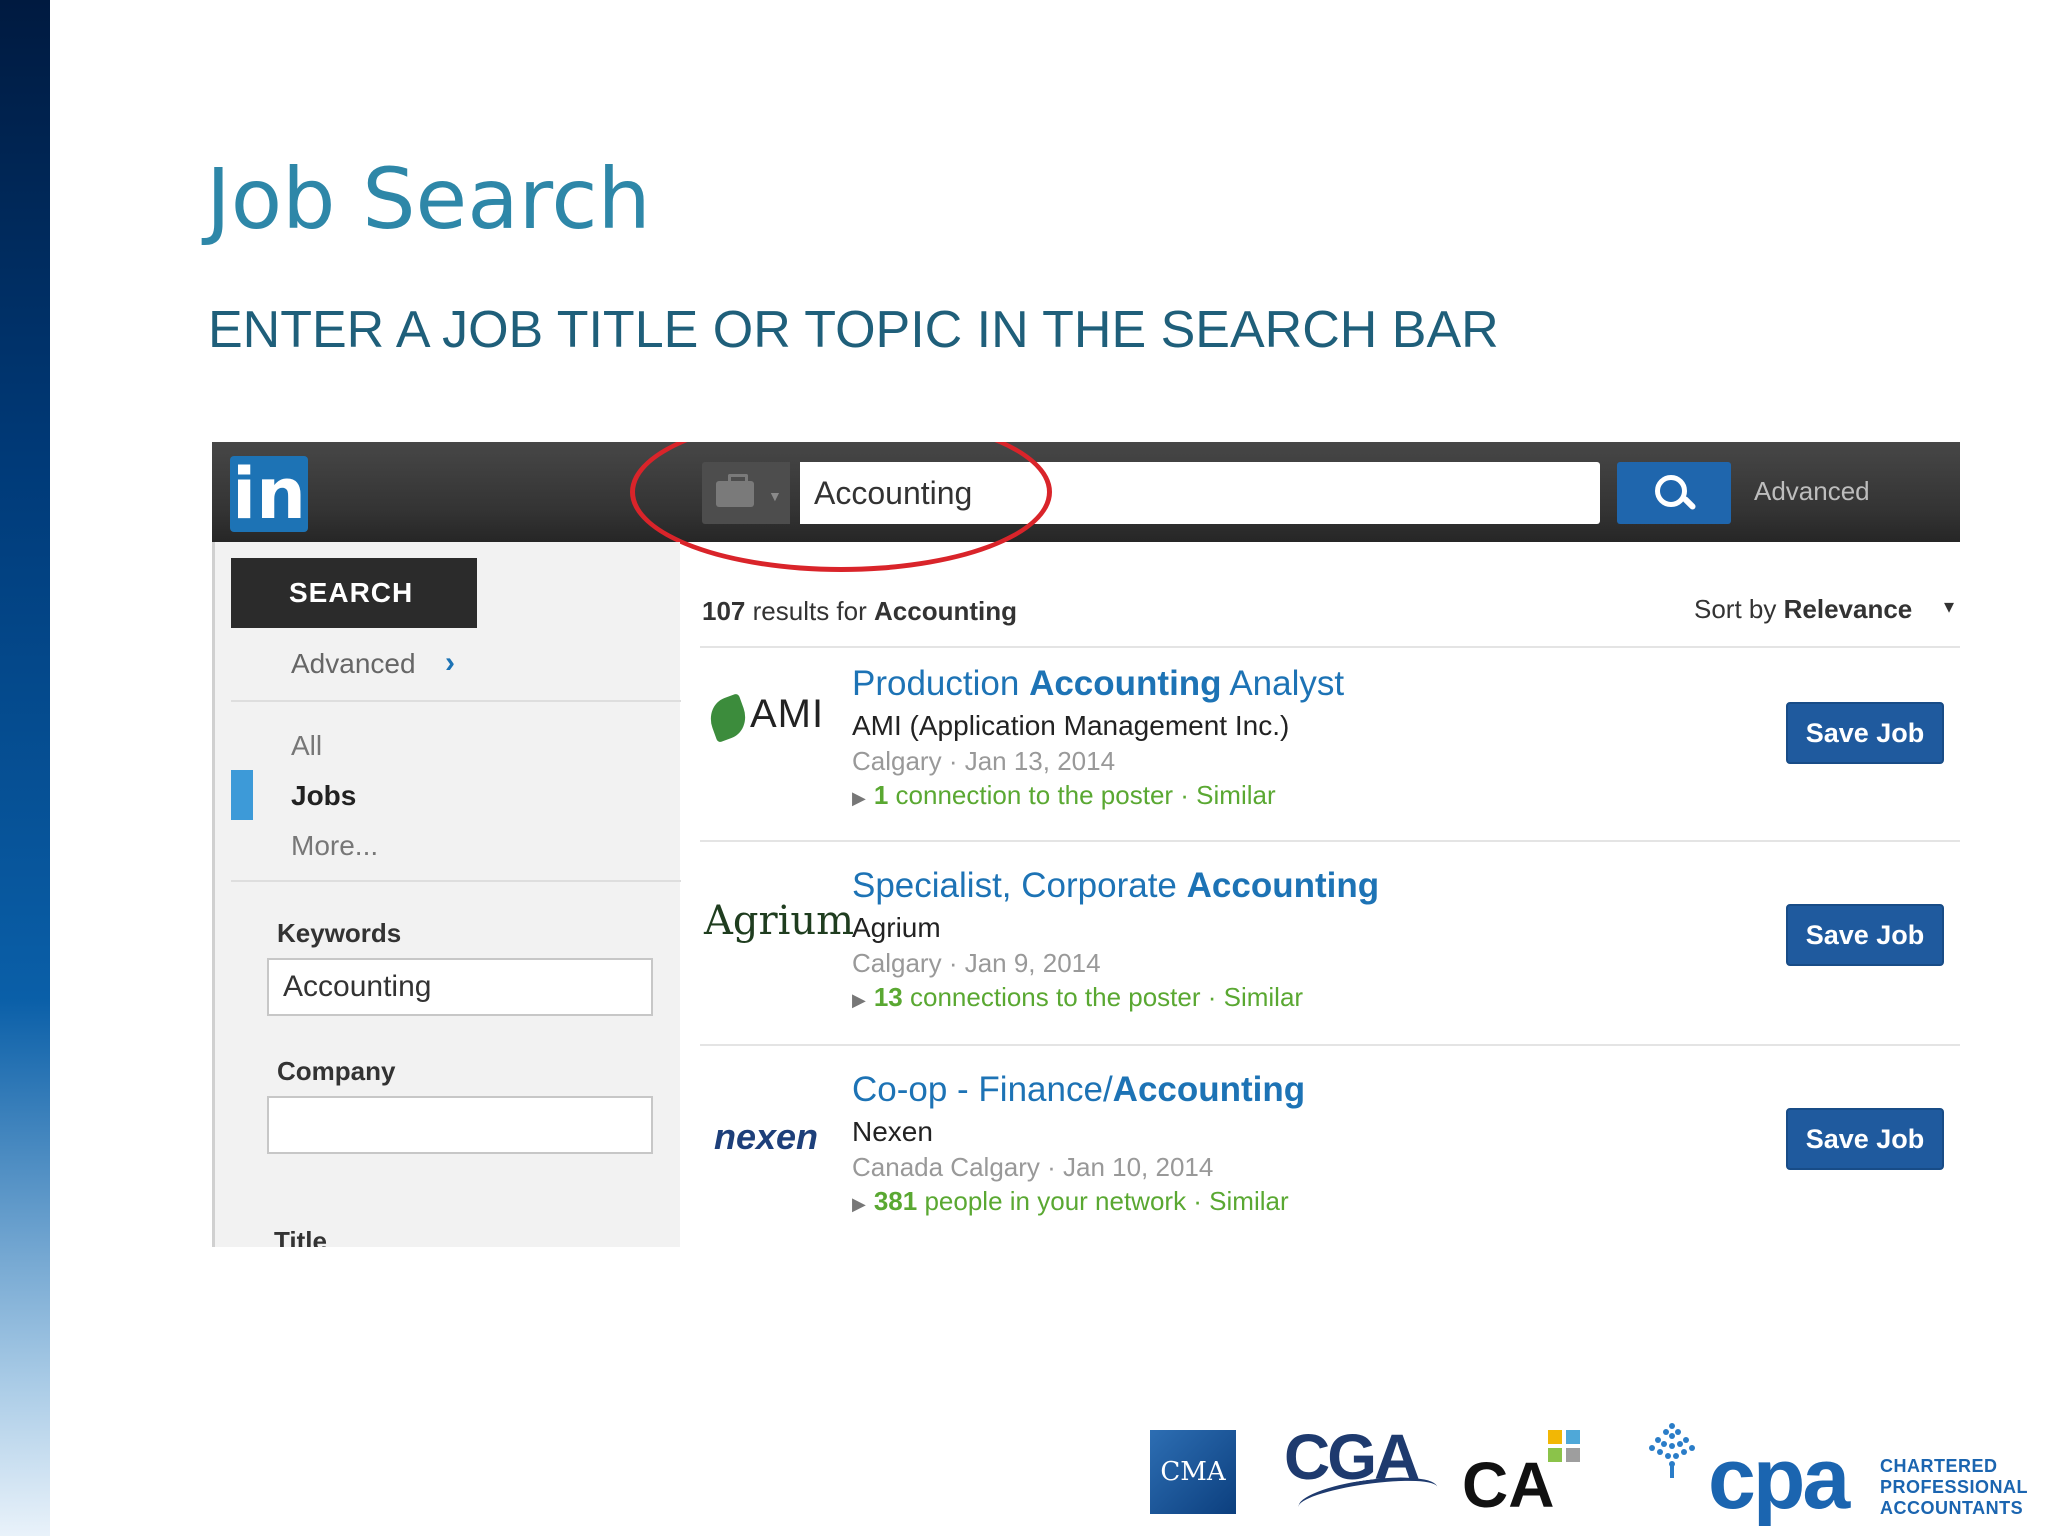 Image resolution: width=2048 pixels, height=1536 pixels. Describe the element at coordinates (450, 663) in the screenshot. I see `chevron-right-icon: ›` at that location.